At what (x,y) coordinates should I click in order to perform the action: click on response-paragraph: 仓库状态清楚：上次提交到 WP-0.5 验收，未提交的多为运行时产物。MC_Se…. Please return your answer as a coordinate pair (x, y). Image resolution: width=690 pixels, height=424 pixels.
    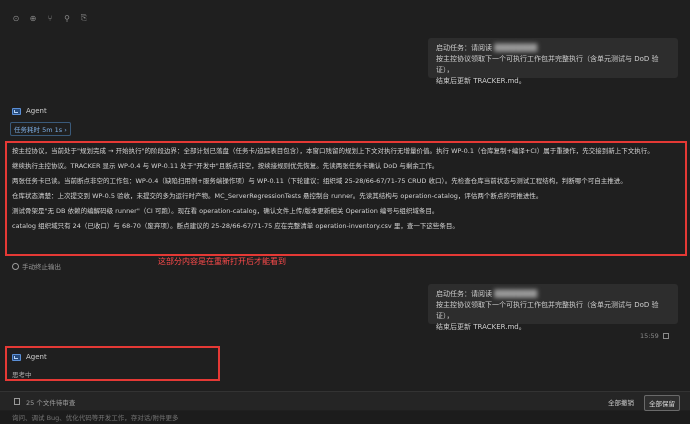
    Looking at the image, I should click on (277, 196).